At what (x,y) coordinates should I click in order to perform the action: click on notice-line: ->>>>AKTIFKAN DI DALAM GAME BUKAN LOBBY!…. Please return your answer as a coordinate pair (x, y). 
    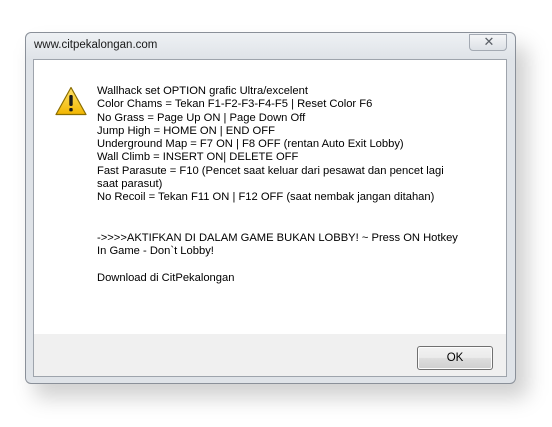
    Looking at the image, I should click on (277, 237).